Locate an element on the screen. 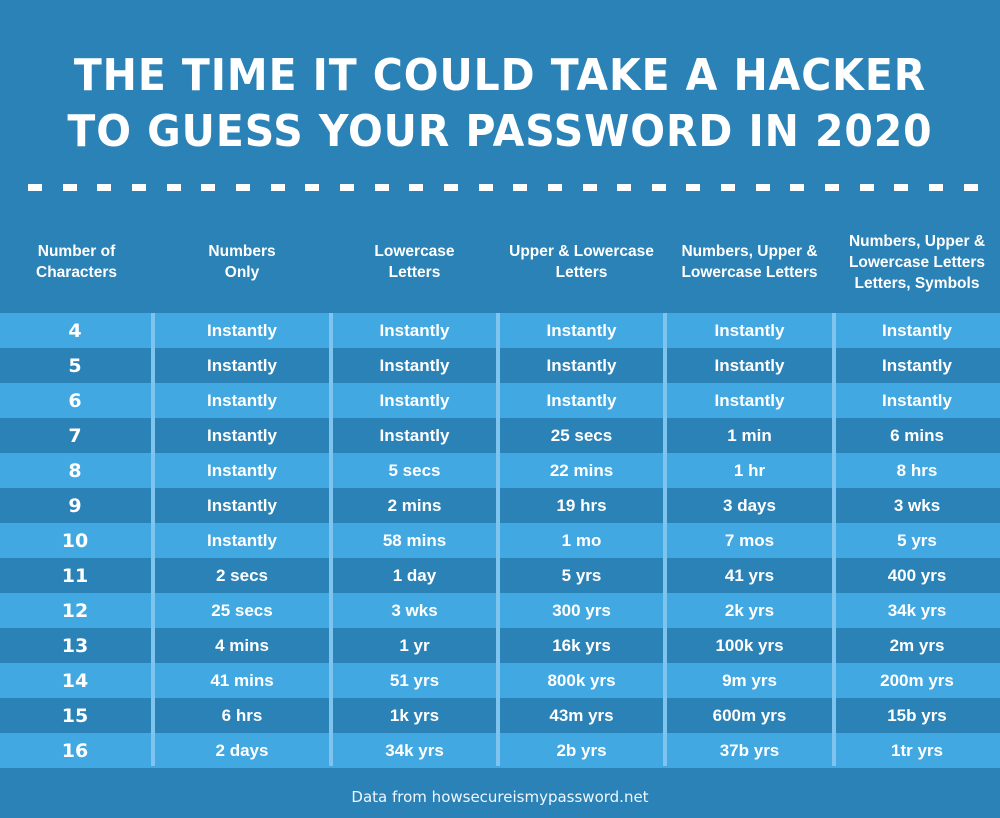 The height and width of the screenshot is (818, 1000). character-count-cell: 4 is located at coordinates (75, 330).